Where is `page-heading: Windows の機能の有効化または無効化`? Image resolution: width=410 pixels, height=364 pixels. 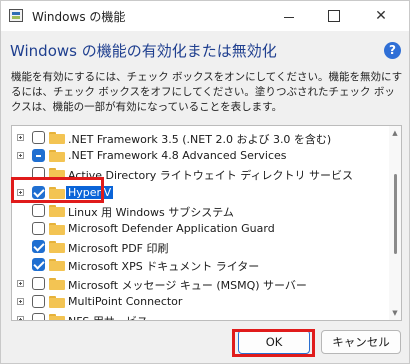
page-heading: Windows の機能の有効化または無効化 is located at coordinates (143, 51).